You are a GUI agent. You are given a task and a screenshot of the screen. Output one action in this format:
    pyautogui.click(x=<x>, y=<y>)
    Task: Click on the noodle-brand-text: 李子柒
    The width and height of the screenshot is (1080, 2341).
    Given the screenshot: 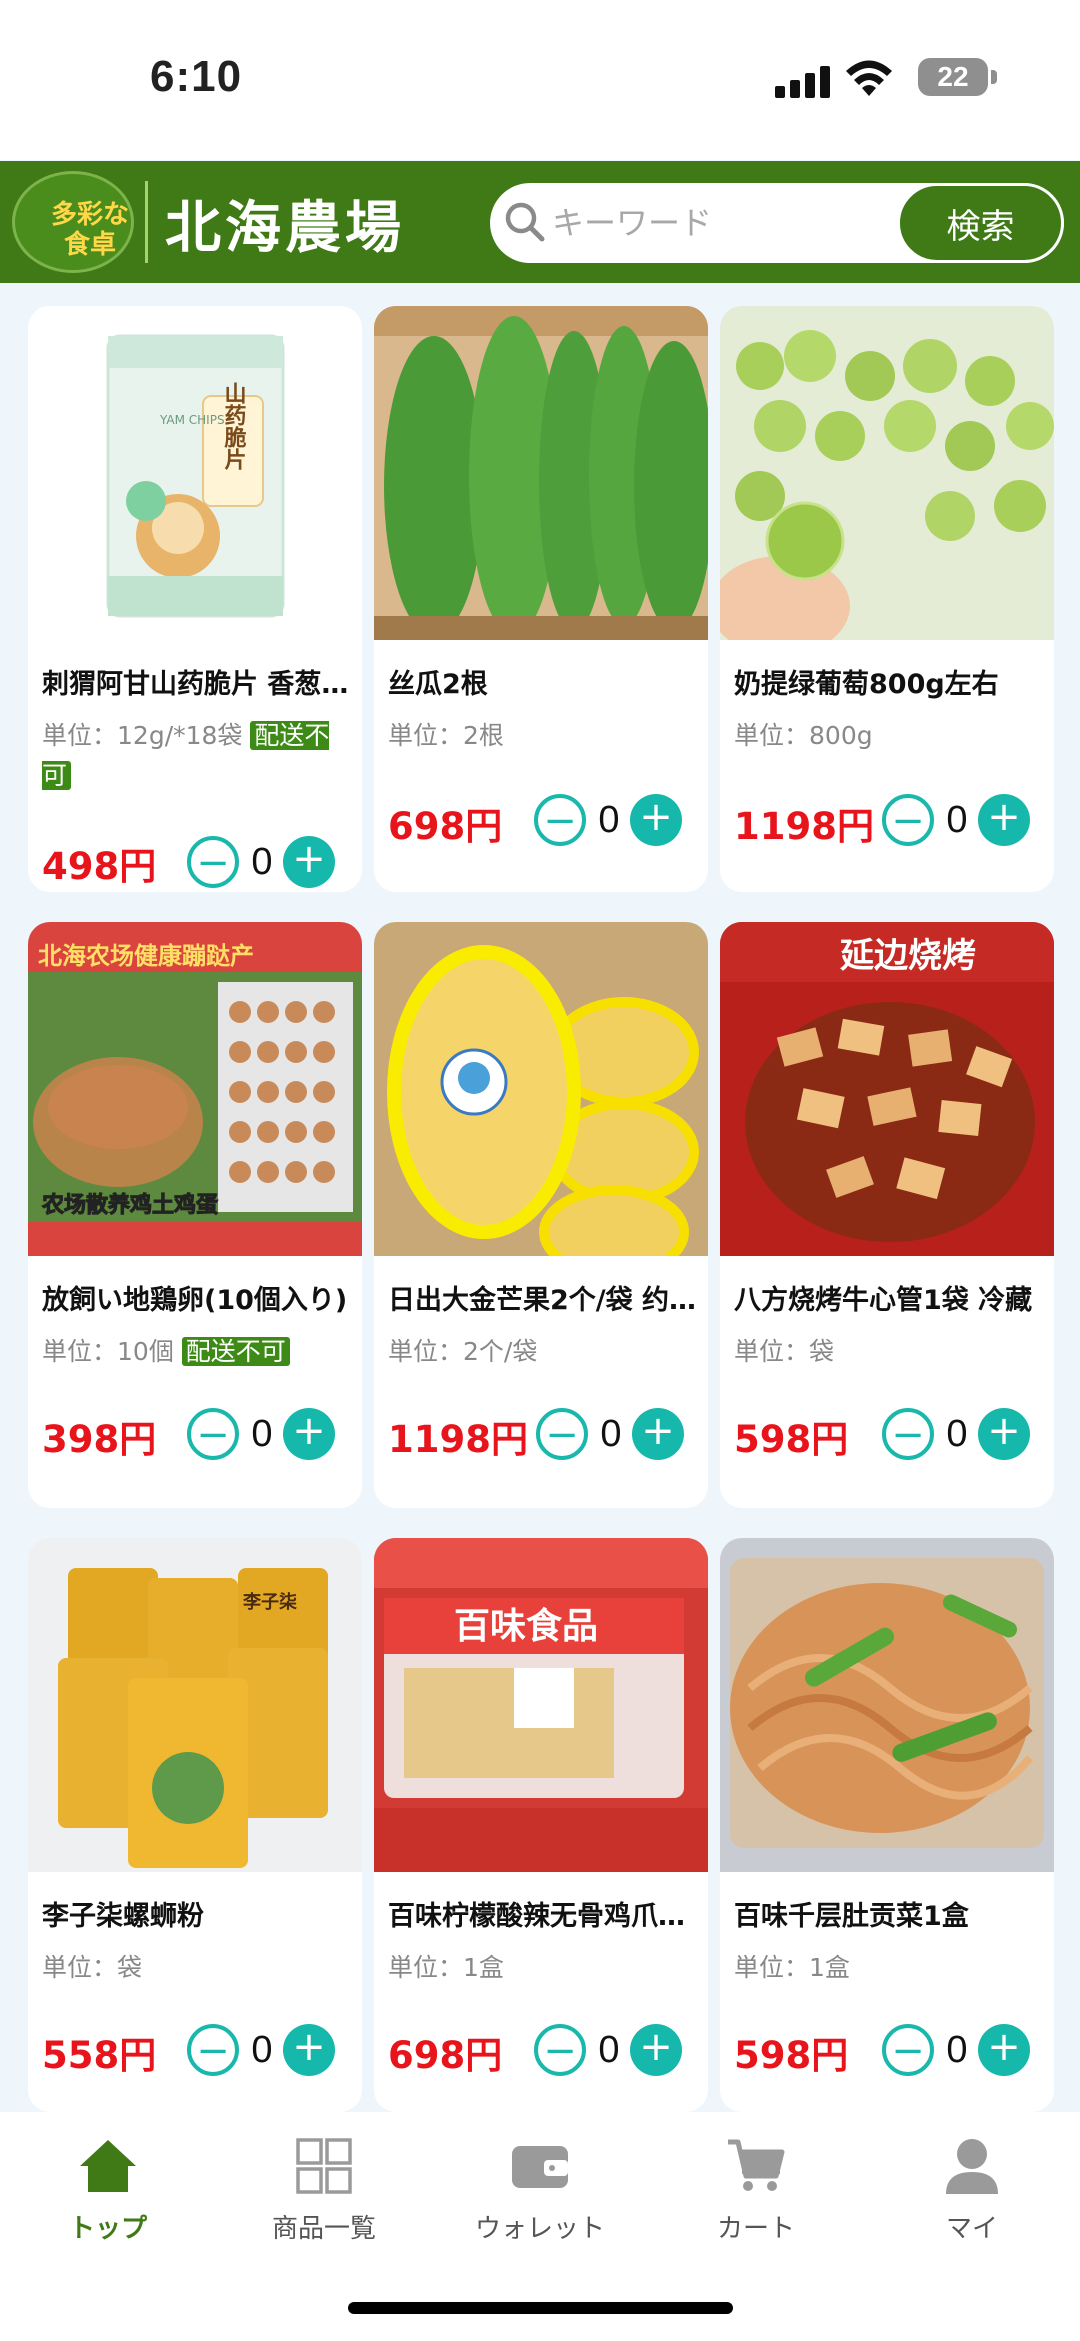 What is the action you would take?
    pyautogui.click(x=269, y=1602)
    